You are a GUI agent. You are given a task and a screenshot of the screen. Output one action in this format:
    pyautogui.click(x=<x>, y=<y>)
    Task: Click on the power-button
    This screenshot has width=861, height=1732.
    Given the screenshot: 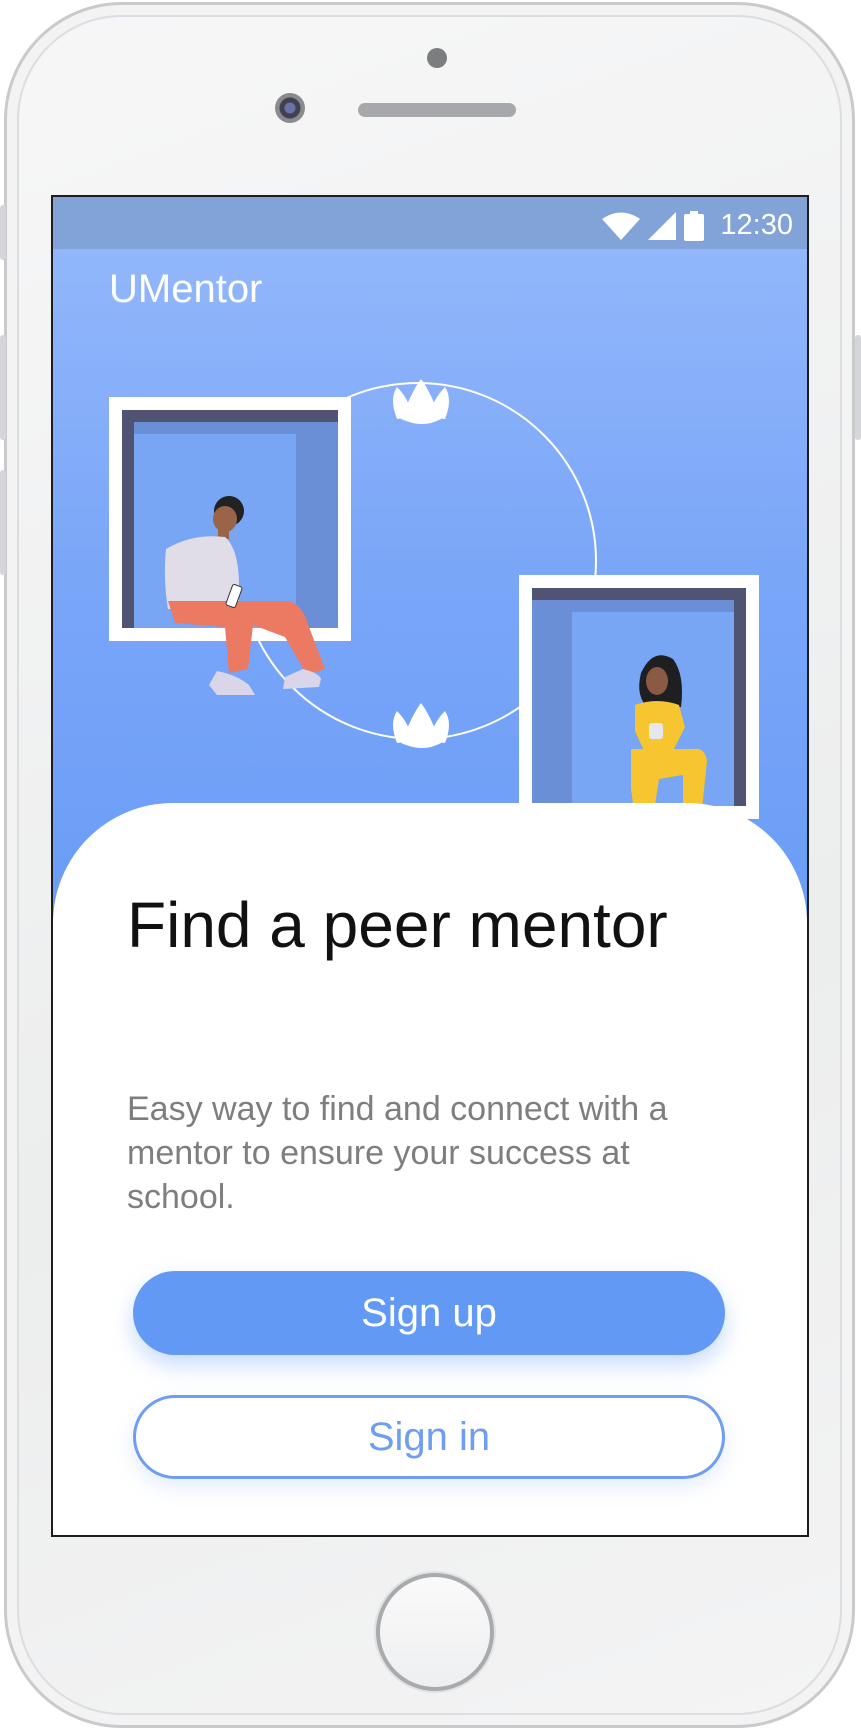 What is the action you would take?
    pyautogui.click(x=858, y=387)
    